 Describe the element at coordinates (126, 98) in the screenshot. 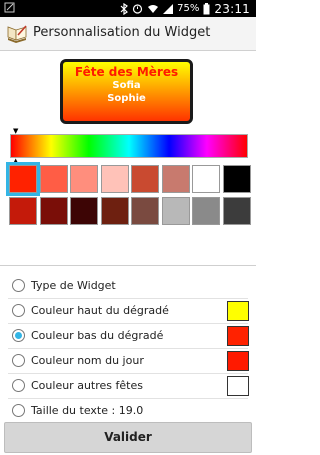

I see `preview-name-2: Sophie` at that location.